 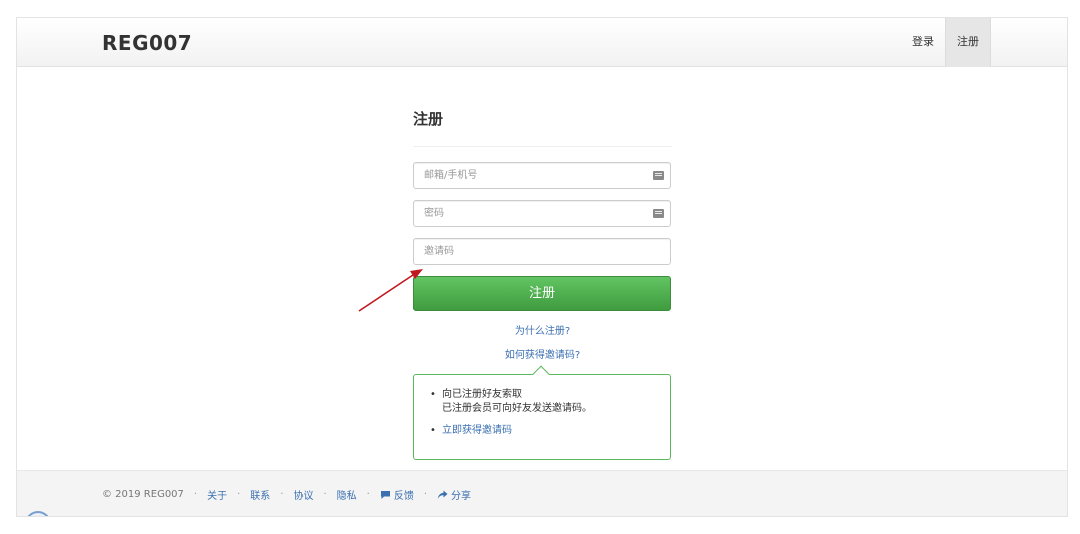 I want to click on nav-links: 登录 注册, so click(x=946, y=42).